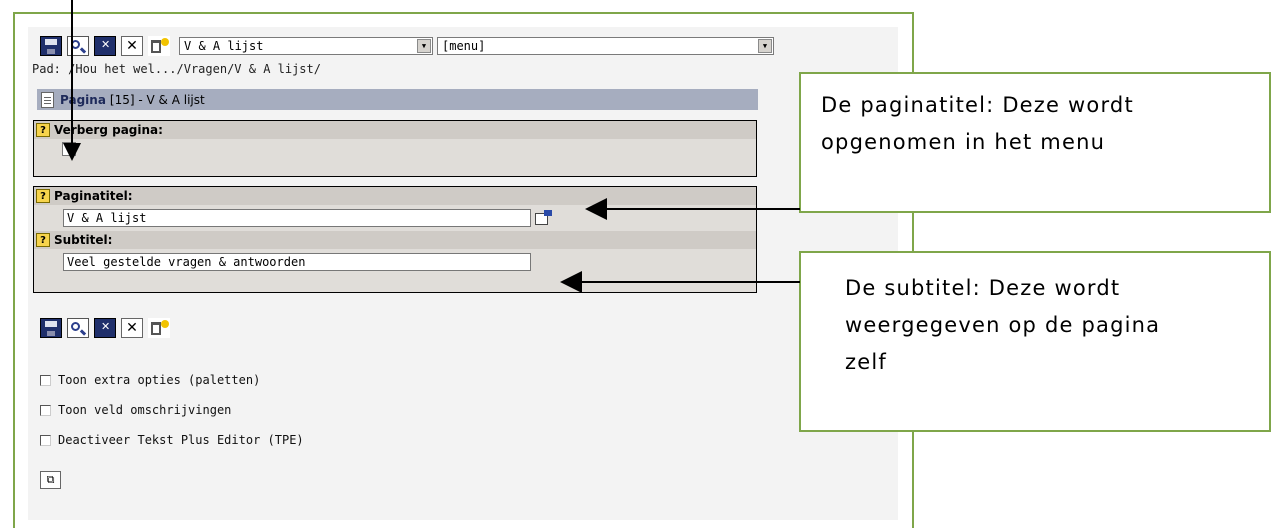  Describe the element at coordinates (72, 152) in the screenshot. I see `arrow-head-hide` at that location.